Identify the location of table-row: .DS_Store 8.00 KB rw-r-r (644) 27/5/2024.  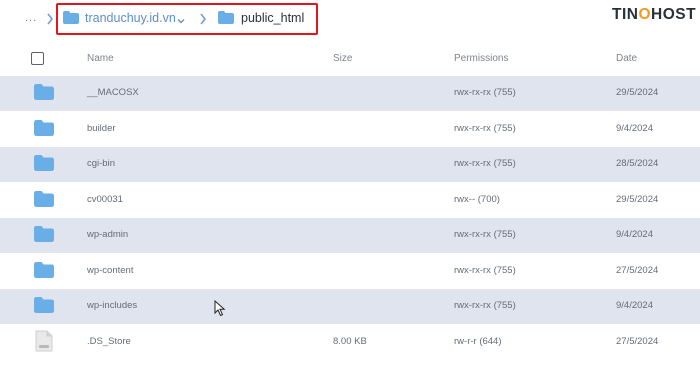
(350, 342).